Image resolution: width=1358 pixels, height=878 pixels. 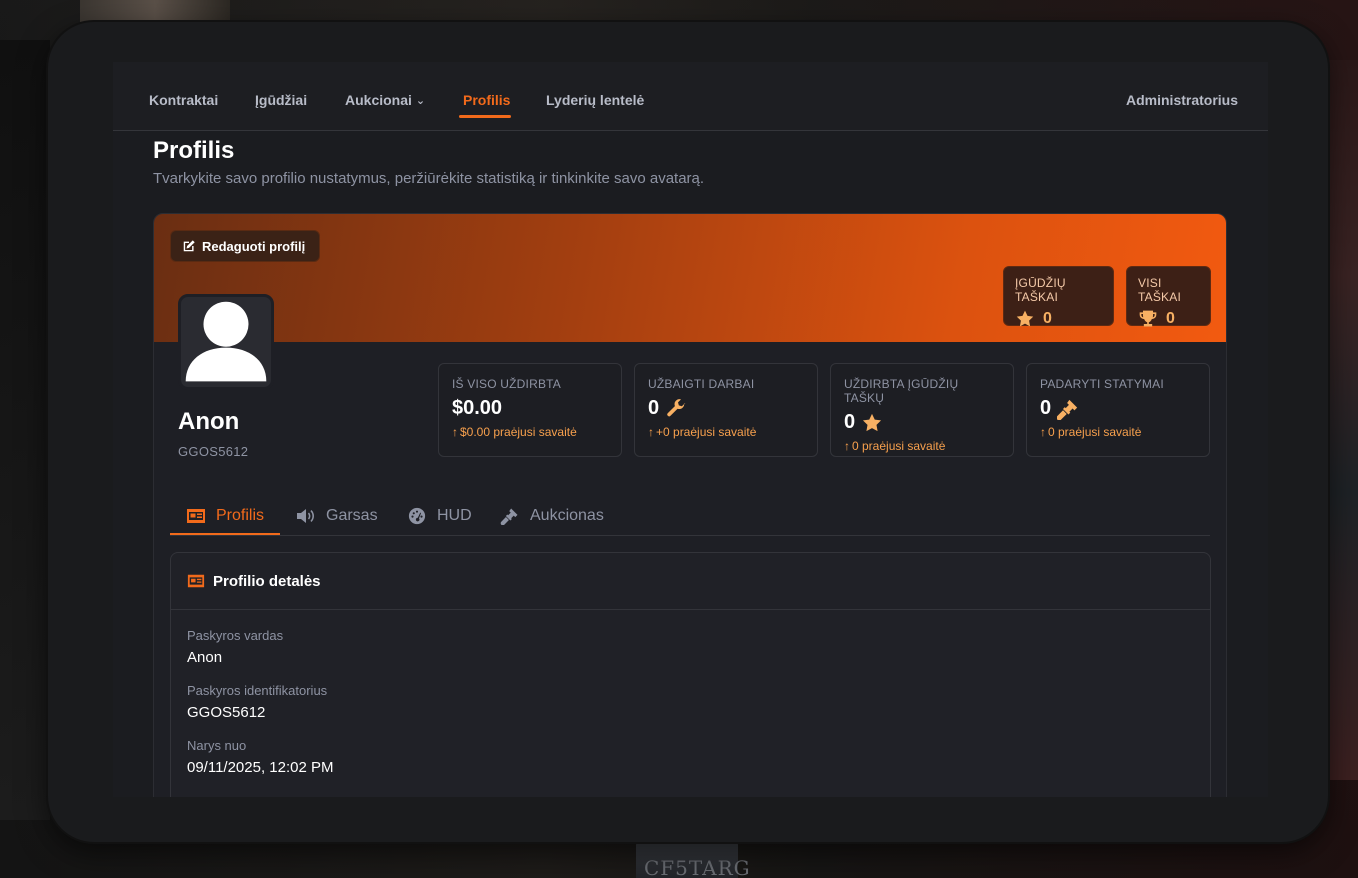 I want to click on background-poster, so click(x=155, y=11).